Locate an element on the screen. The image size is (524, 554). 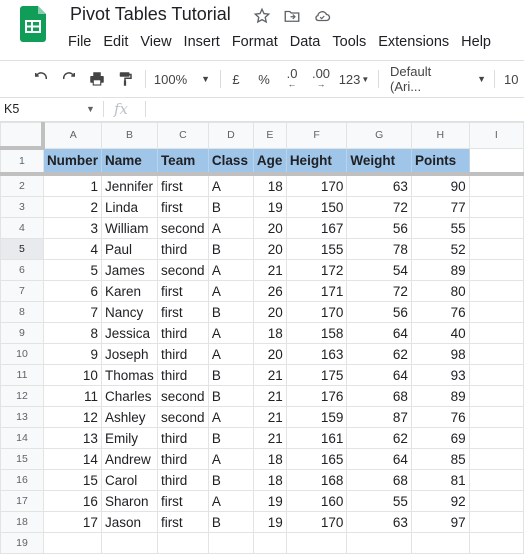
row-header: 19 is located at coordinates (22, 543).